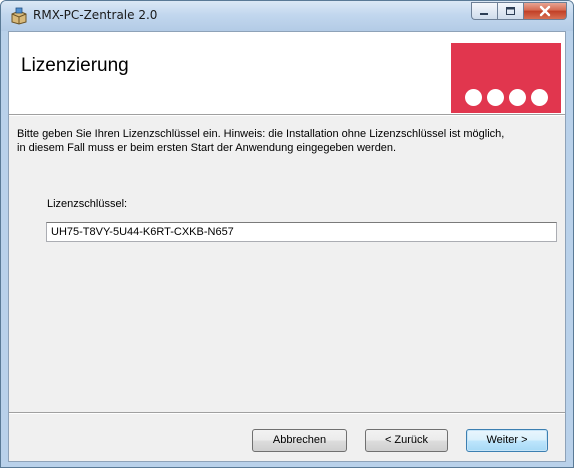  I want to click on maximize-icon, so click(510, 11).